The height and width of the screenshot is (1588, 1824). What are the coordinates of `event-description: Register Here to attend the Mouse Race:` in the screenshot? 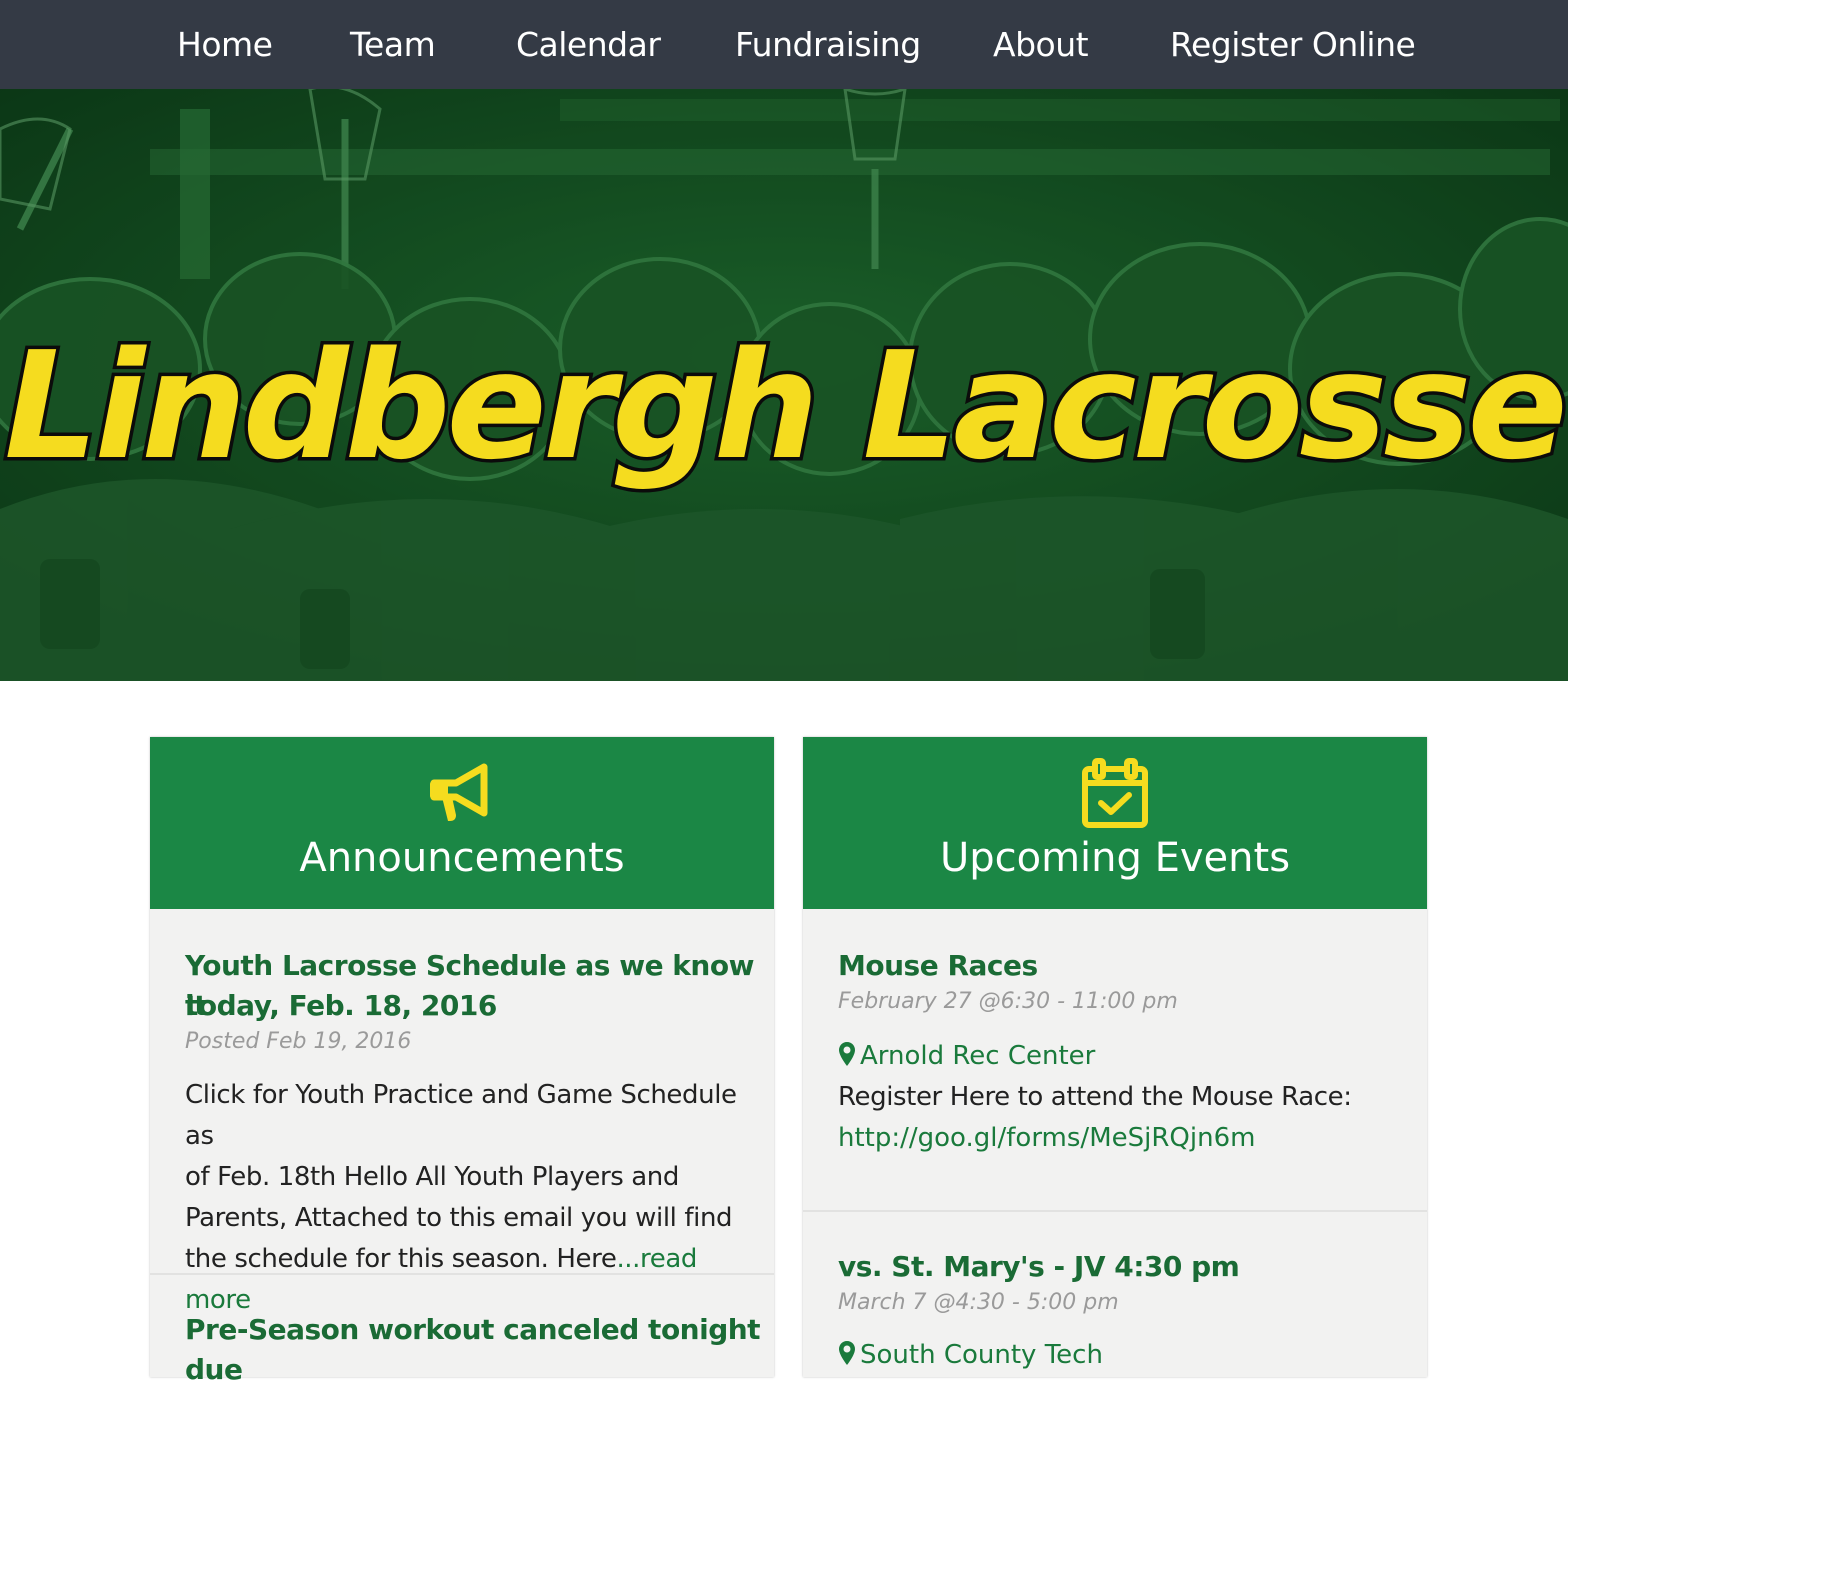 It's located at (1095, 1097).